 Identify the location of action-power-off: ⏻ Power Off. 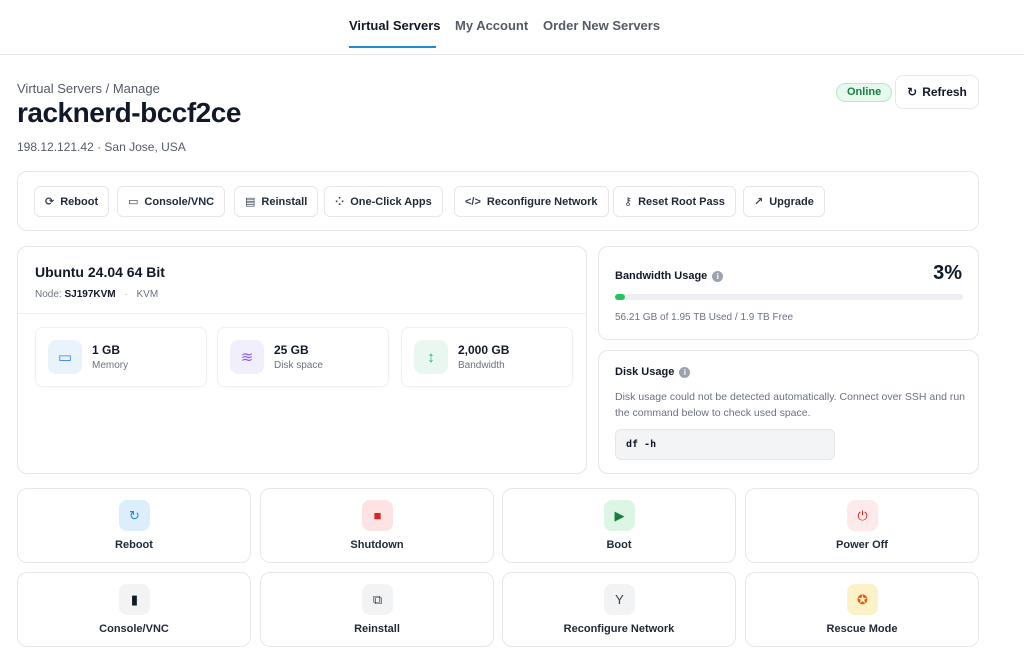
(862, 525).